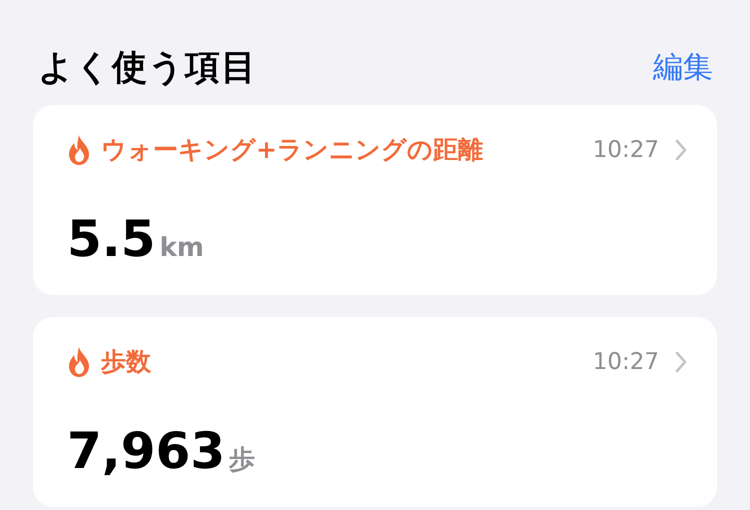 This screenshot has width=750, height=510. I want to click on card-unit: 歩, so click(242, 460).